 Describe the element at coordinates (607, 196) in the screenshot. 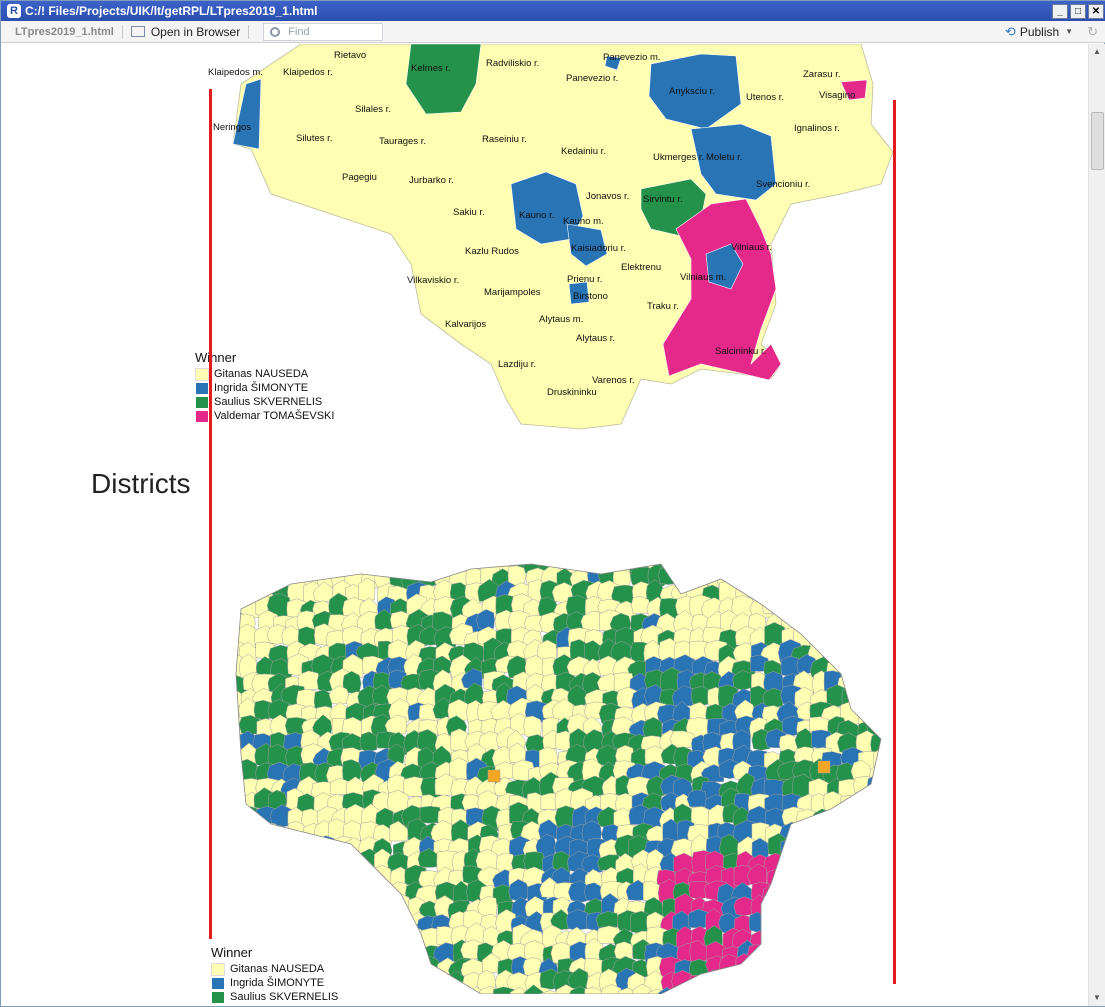

I see `municipality-label: Jonavos r.` at that location.